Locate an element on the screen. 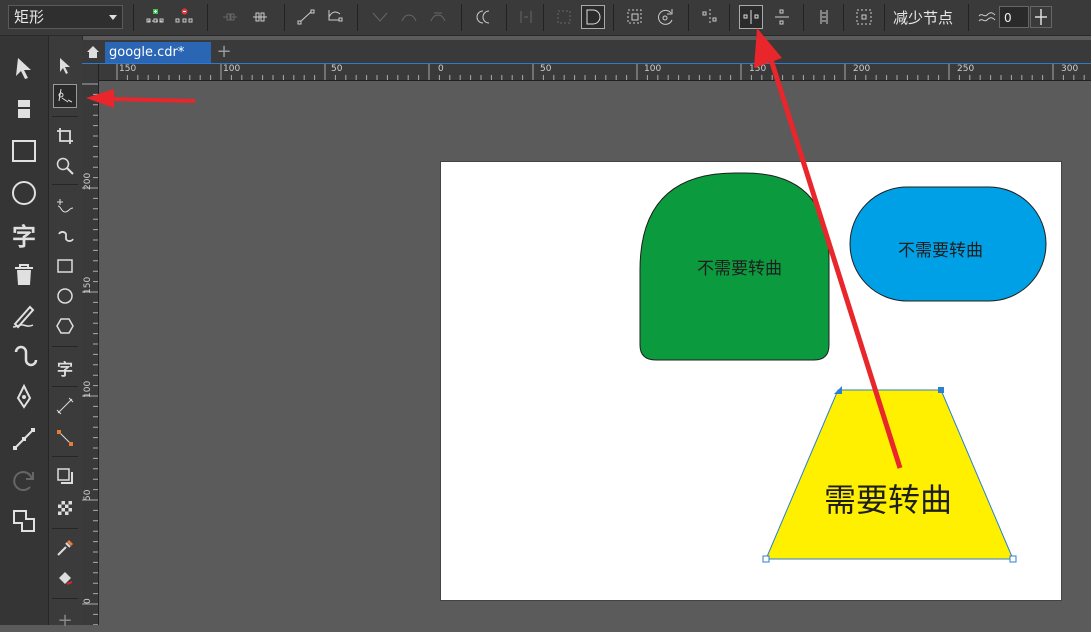 The image size is (1091, 632). blue-shape-label: 不需要转曲 is located at coordinates (940, 251).